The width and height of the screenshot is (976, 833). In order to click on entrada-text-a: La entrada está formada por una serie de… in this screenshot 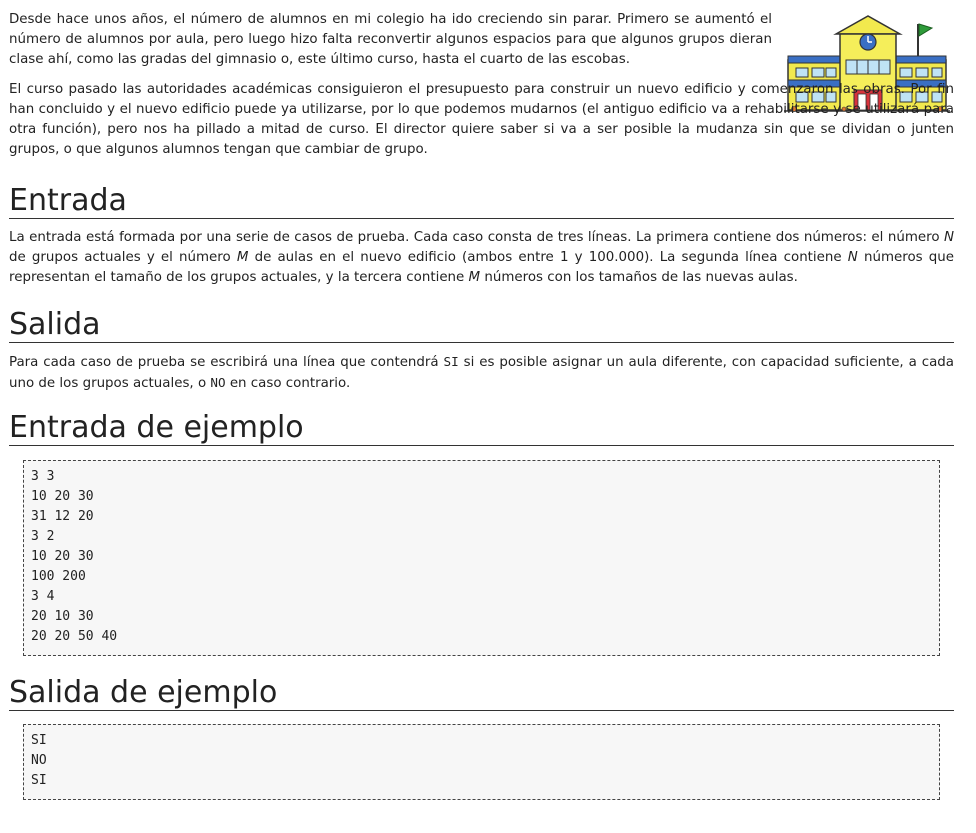, I will do `click(476, 237)`.